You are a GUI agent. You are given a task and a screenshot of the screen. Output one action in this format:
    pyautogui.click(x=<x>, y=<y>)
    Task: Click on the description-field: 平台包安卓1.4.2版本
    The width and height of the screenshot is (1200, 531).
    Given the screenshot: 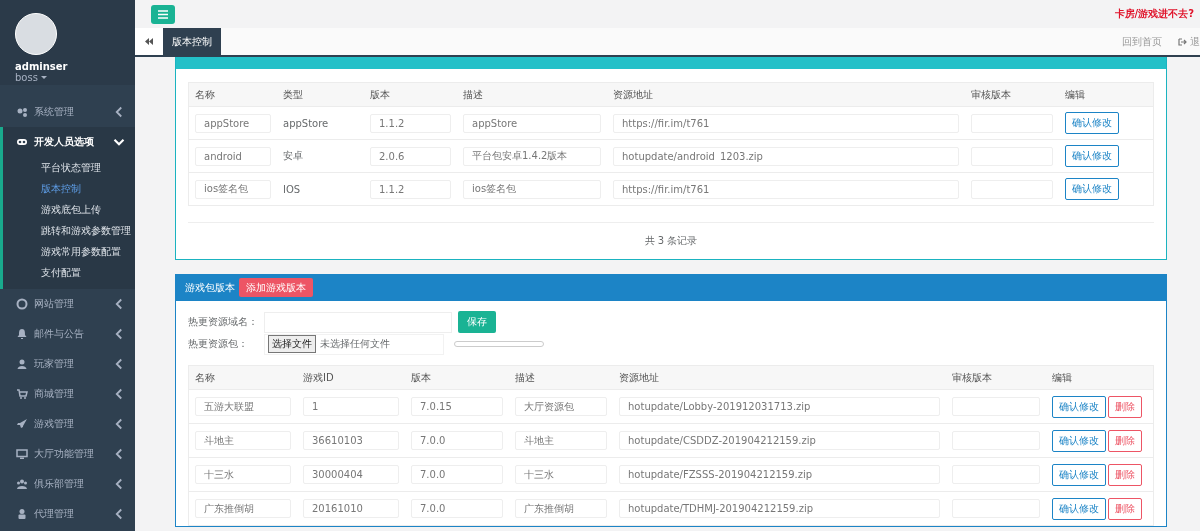 What is the action you would take?
    pyautogui.click(x=532, y=156)
    